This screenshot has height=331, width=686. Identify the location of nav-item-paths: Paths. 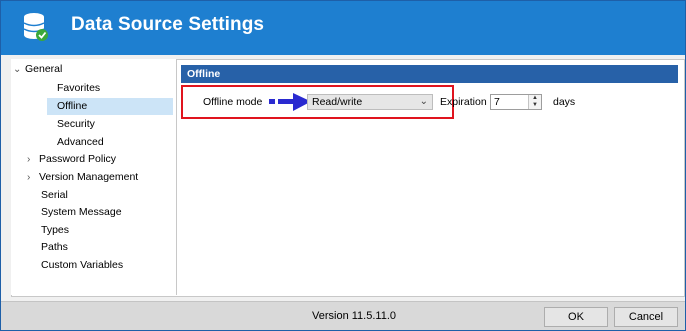
(54, 247).